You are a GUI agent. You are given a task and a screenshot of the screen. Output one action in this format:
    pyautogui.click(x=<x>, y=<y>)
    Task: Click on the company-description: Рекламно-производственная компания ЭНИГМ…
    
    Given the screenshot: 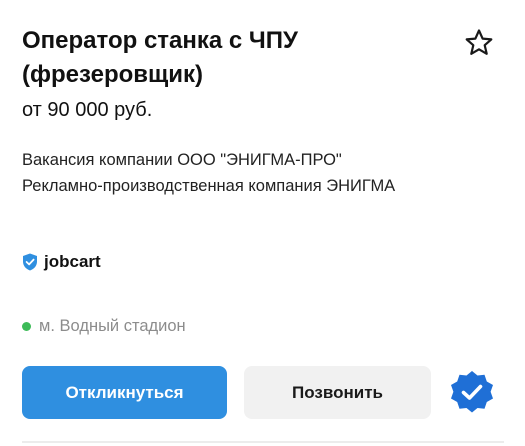 What is the action you would take?
    pyautogui.click(x=209, y=186)
    